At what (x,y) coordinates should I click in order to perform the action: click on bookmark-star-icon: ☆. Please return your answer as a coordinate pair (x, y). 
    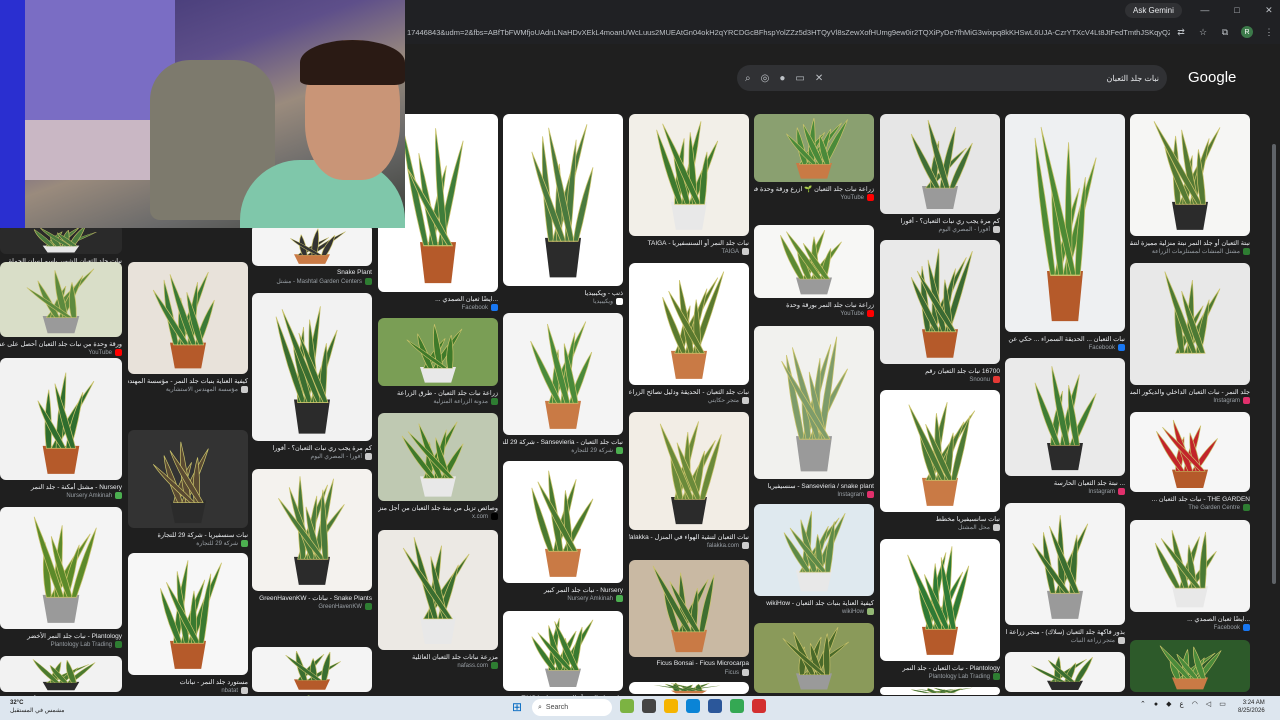
    Looking at the image, I should click on (1203, 32).